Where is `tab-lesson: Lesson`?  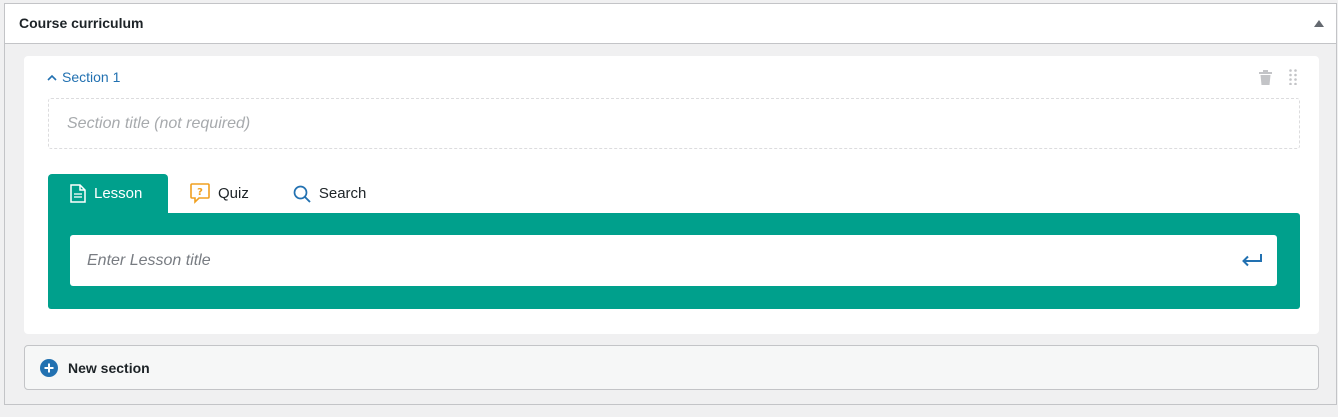 tab-lesson: Lesson is located at coordinates (108, 193).